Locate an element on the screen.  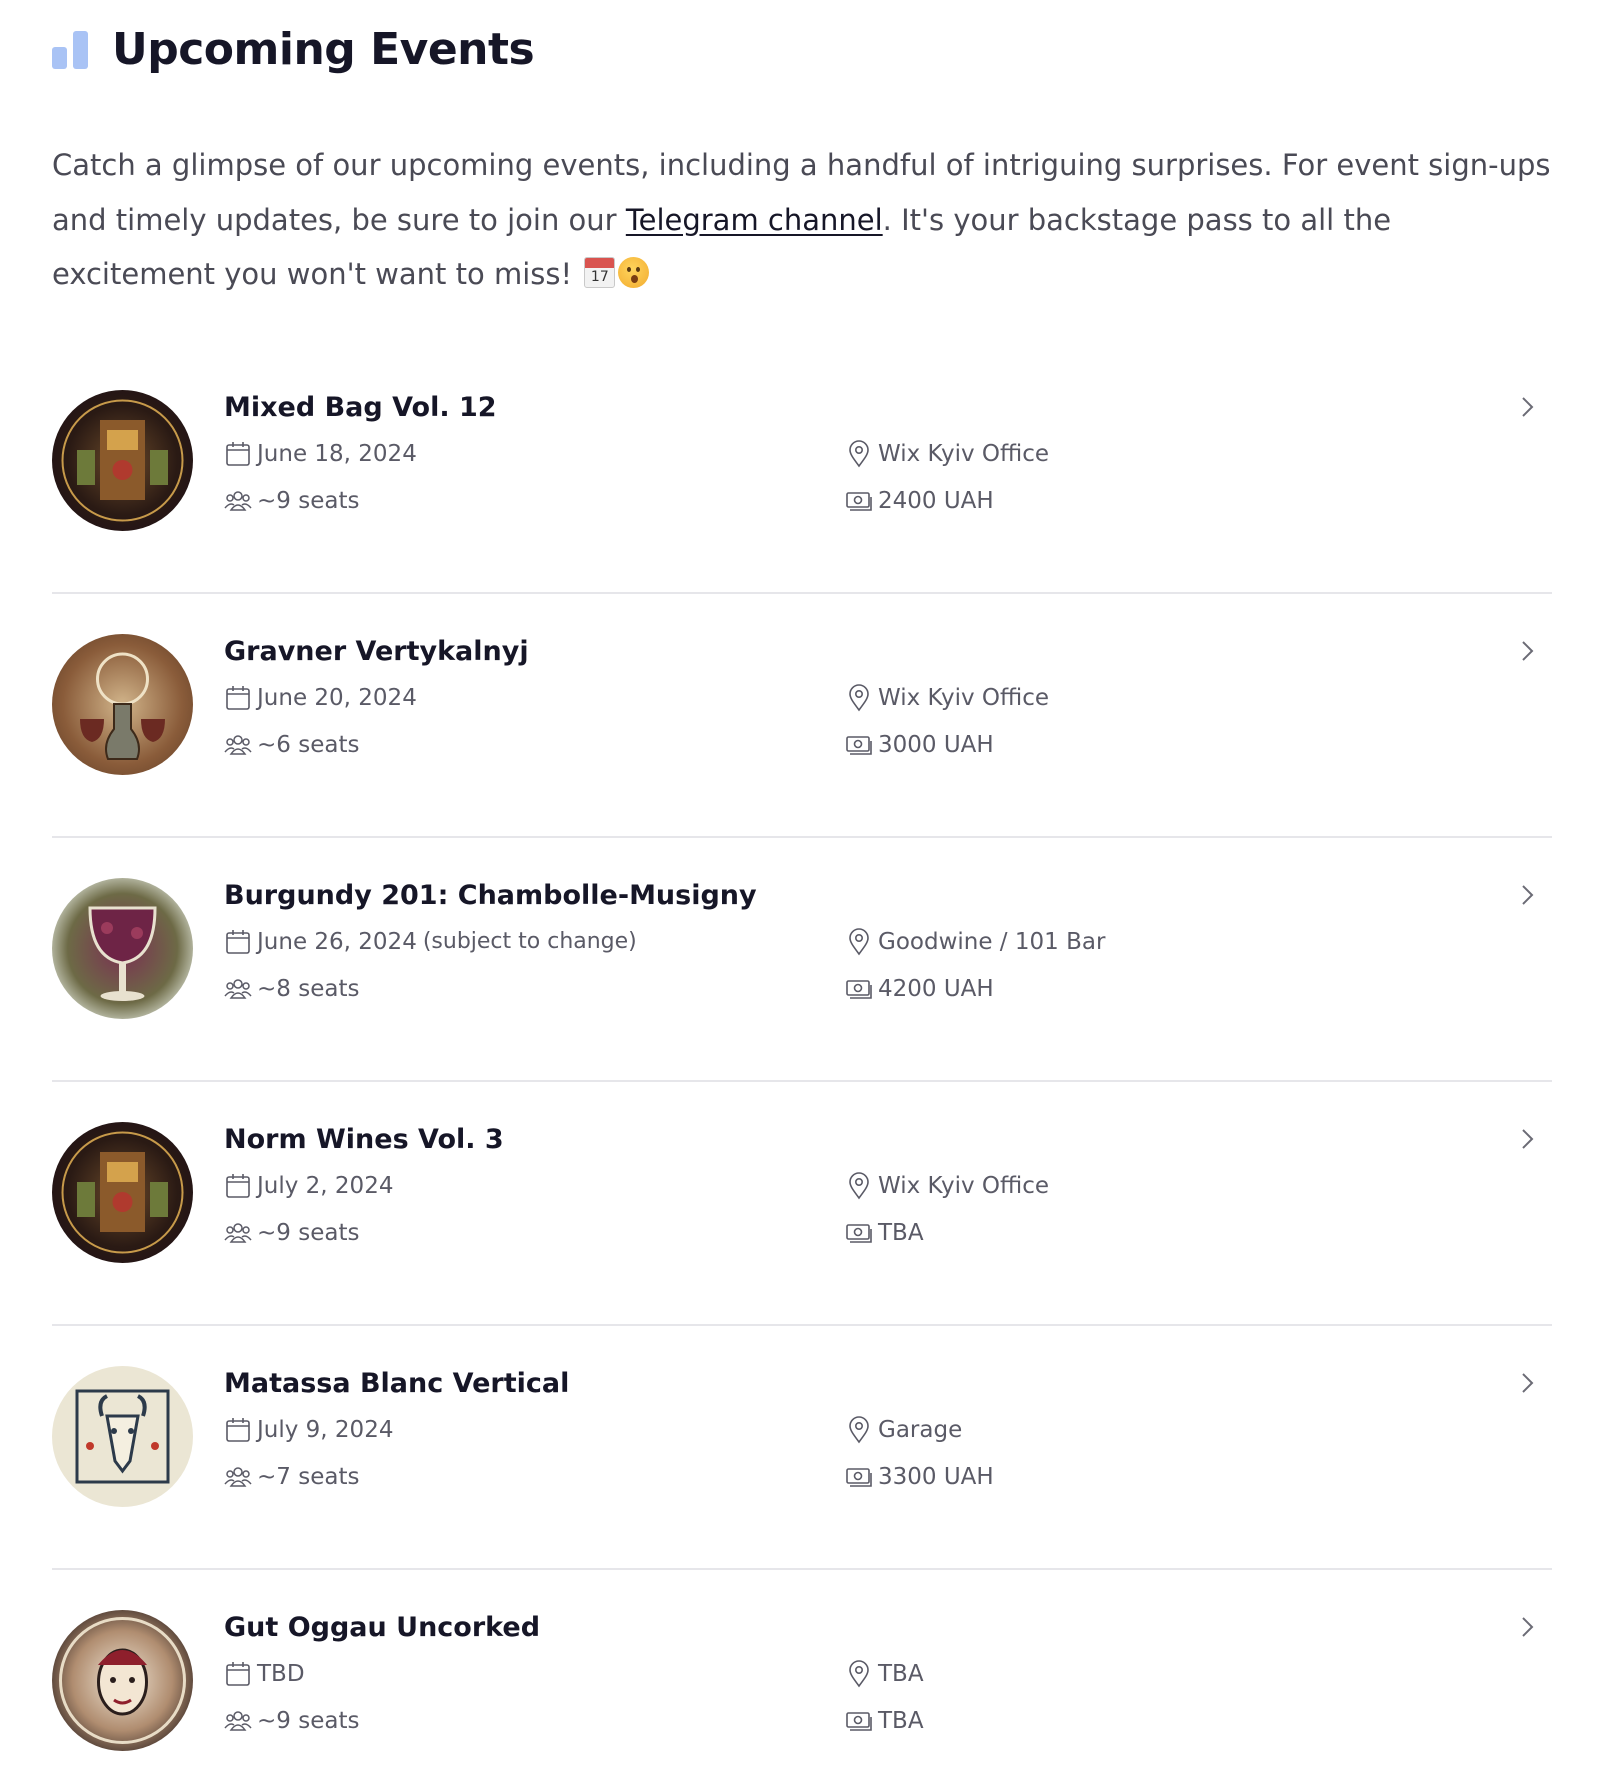
event-price-text: 4200 UAH is located at coordinates (936, 988).